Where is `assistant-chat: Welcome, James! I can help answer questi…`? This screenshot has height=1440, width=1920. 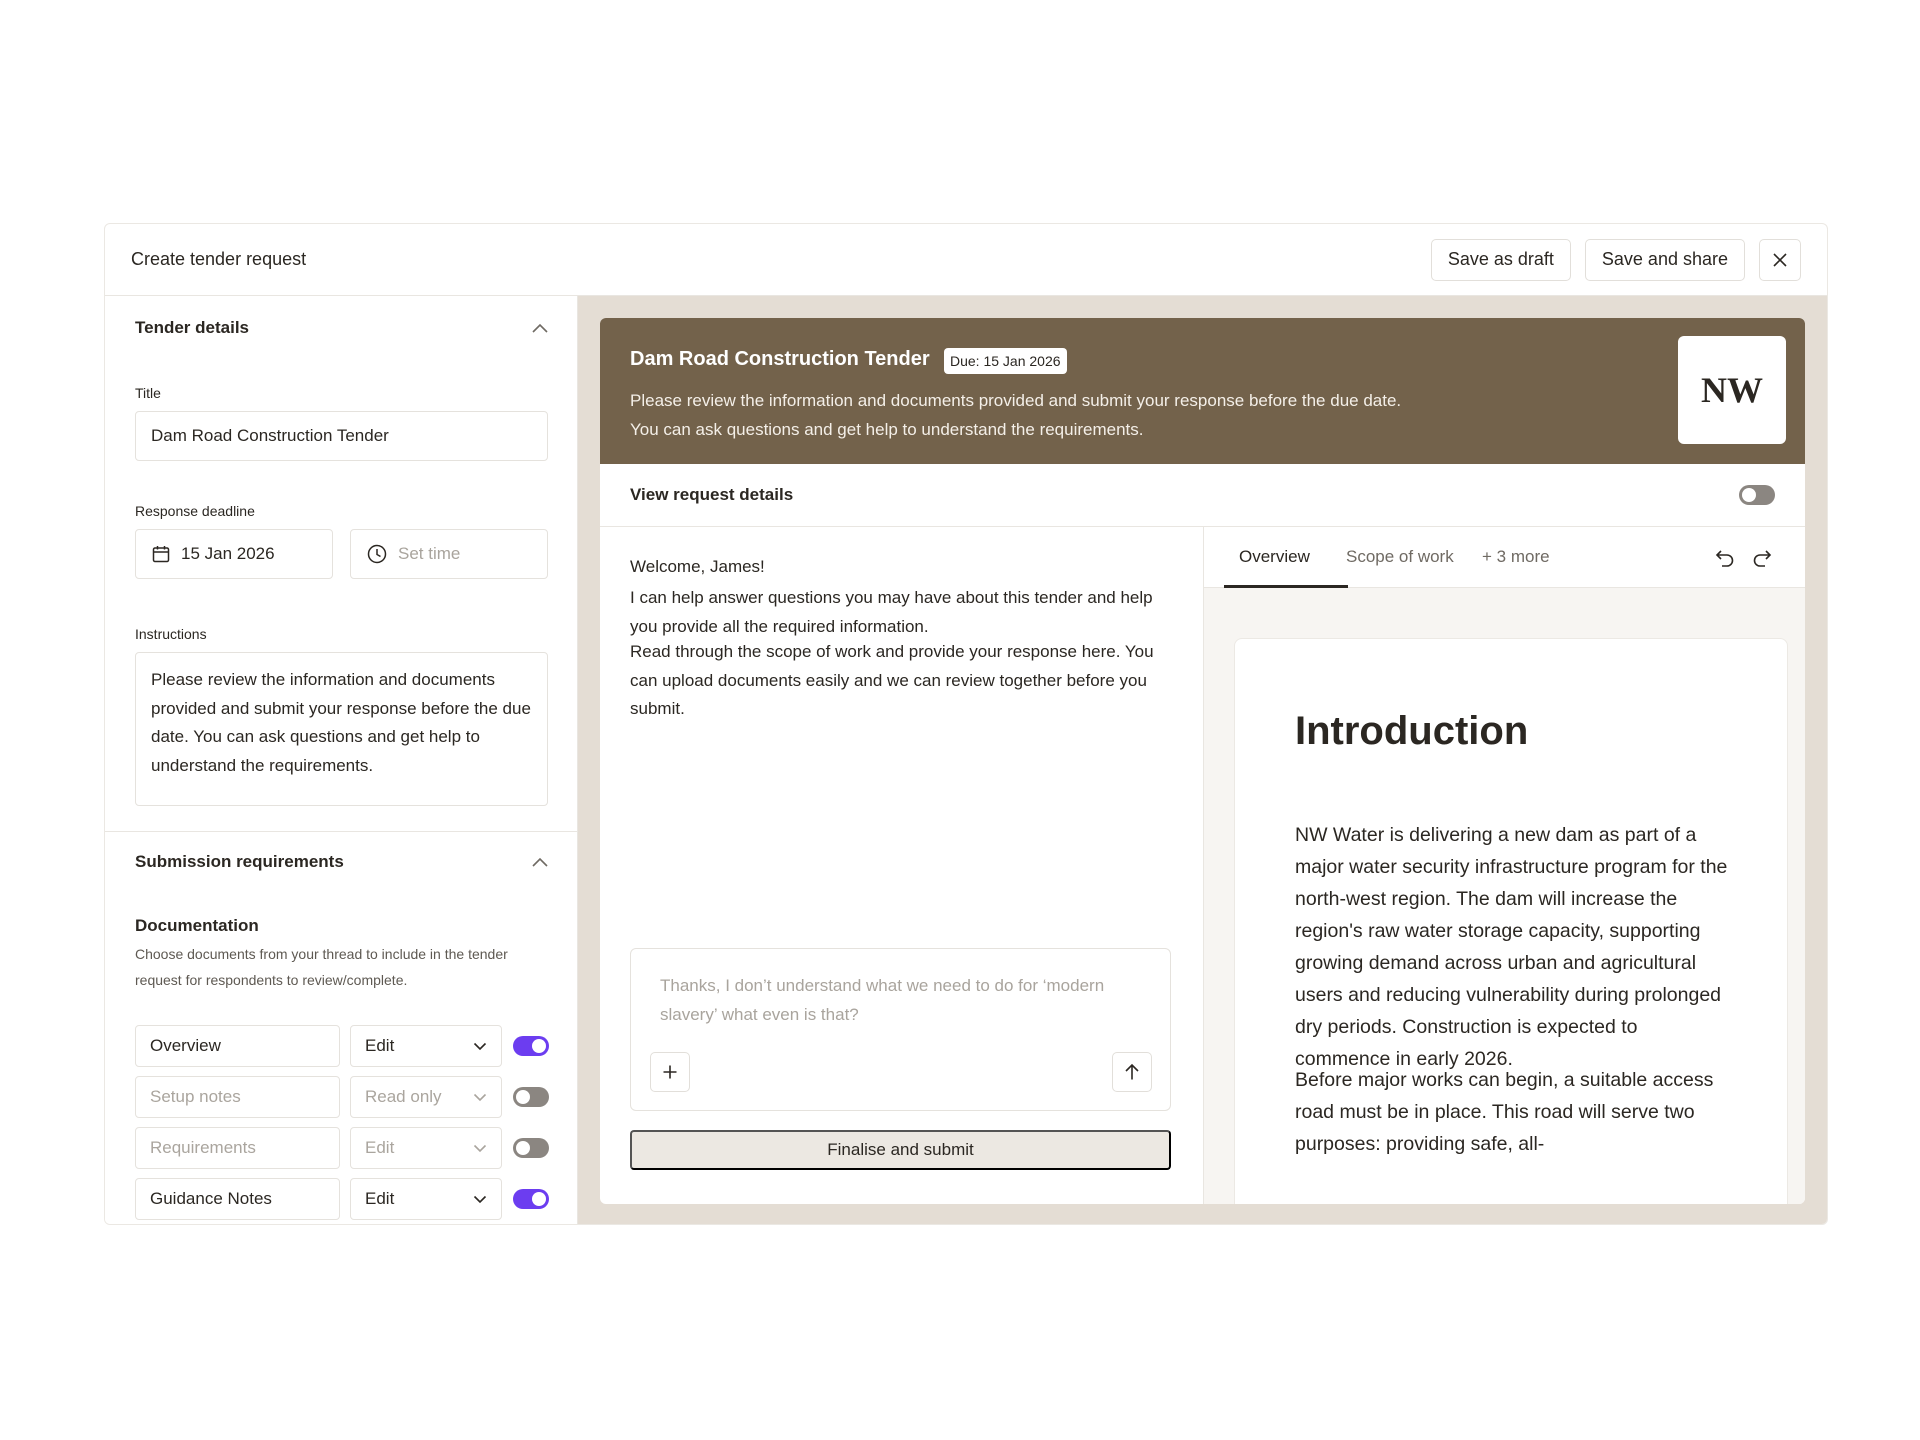
assistant-chat: Welcome, James! I can help answer questi… is located at coordinates (902, 865).